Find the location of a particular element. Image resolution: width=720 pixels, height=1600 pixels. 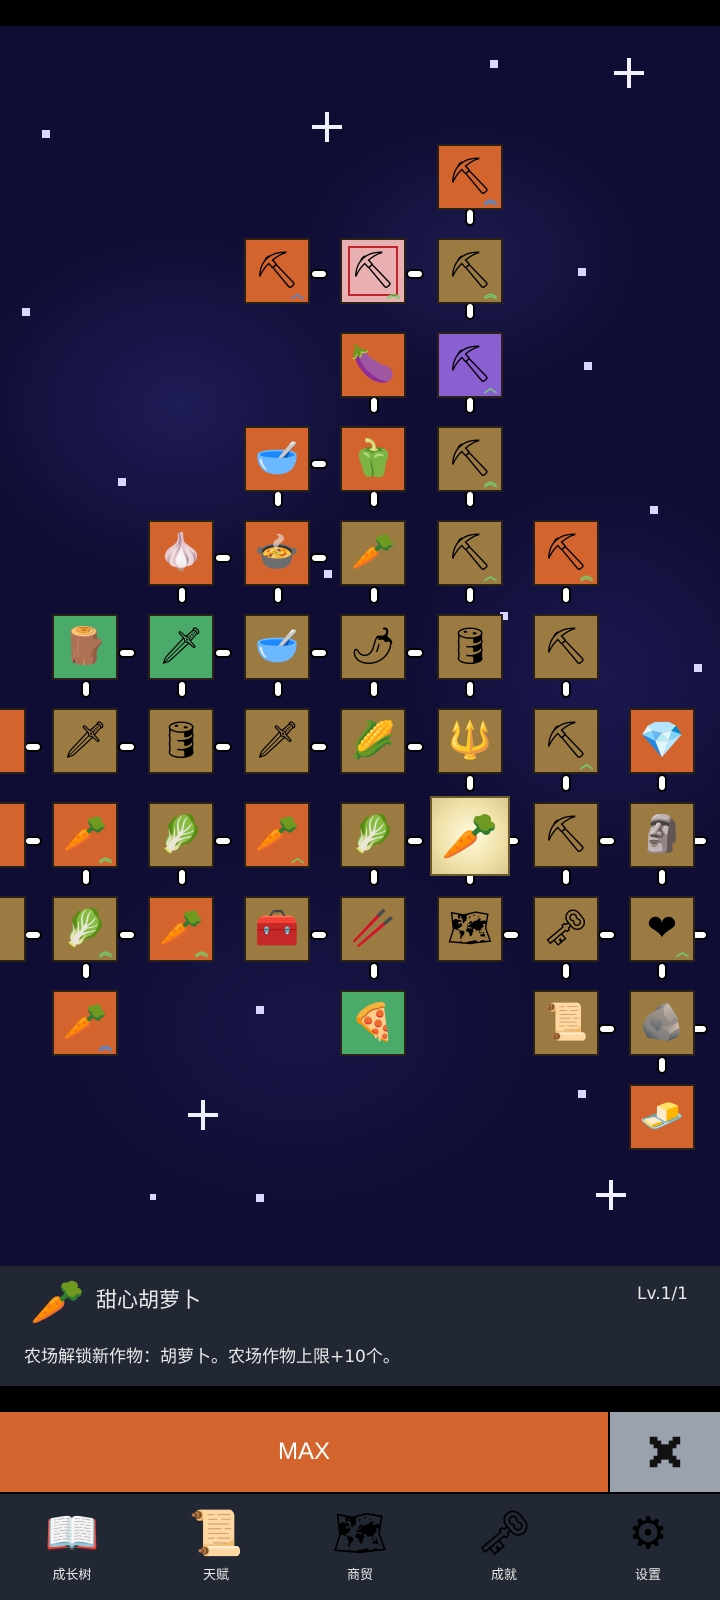

nav-item-growth-tree: 📖 成长树 is located at coordinates (72, 1547).